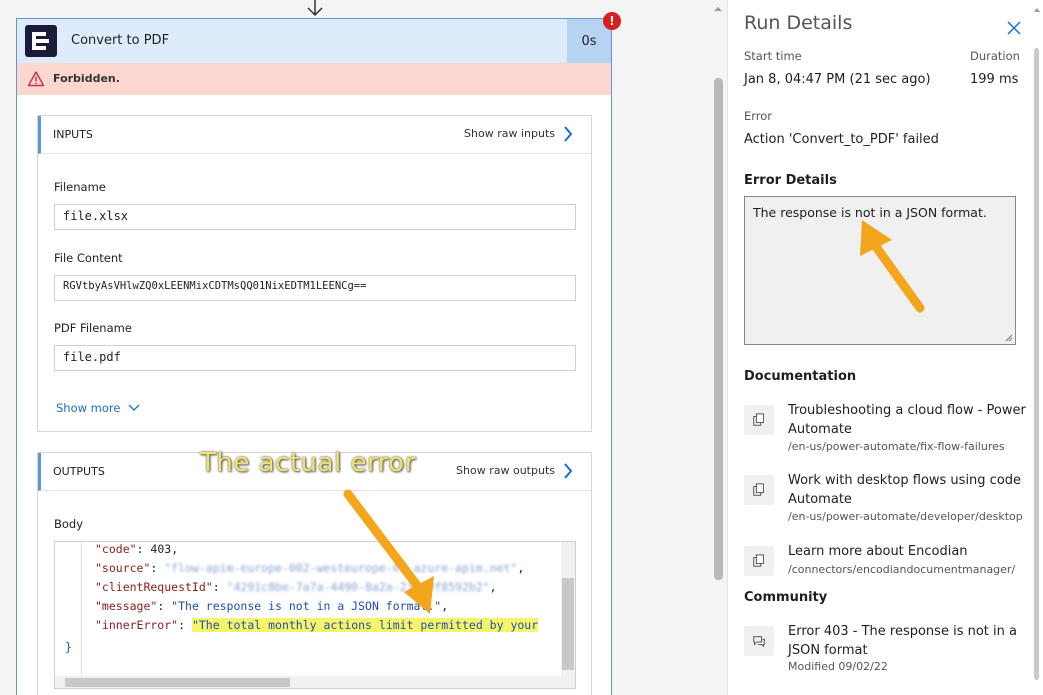 This screenshot has width=1043, height=695. I want to click on show-more-link: Show more, so click(88, 408).